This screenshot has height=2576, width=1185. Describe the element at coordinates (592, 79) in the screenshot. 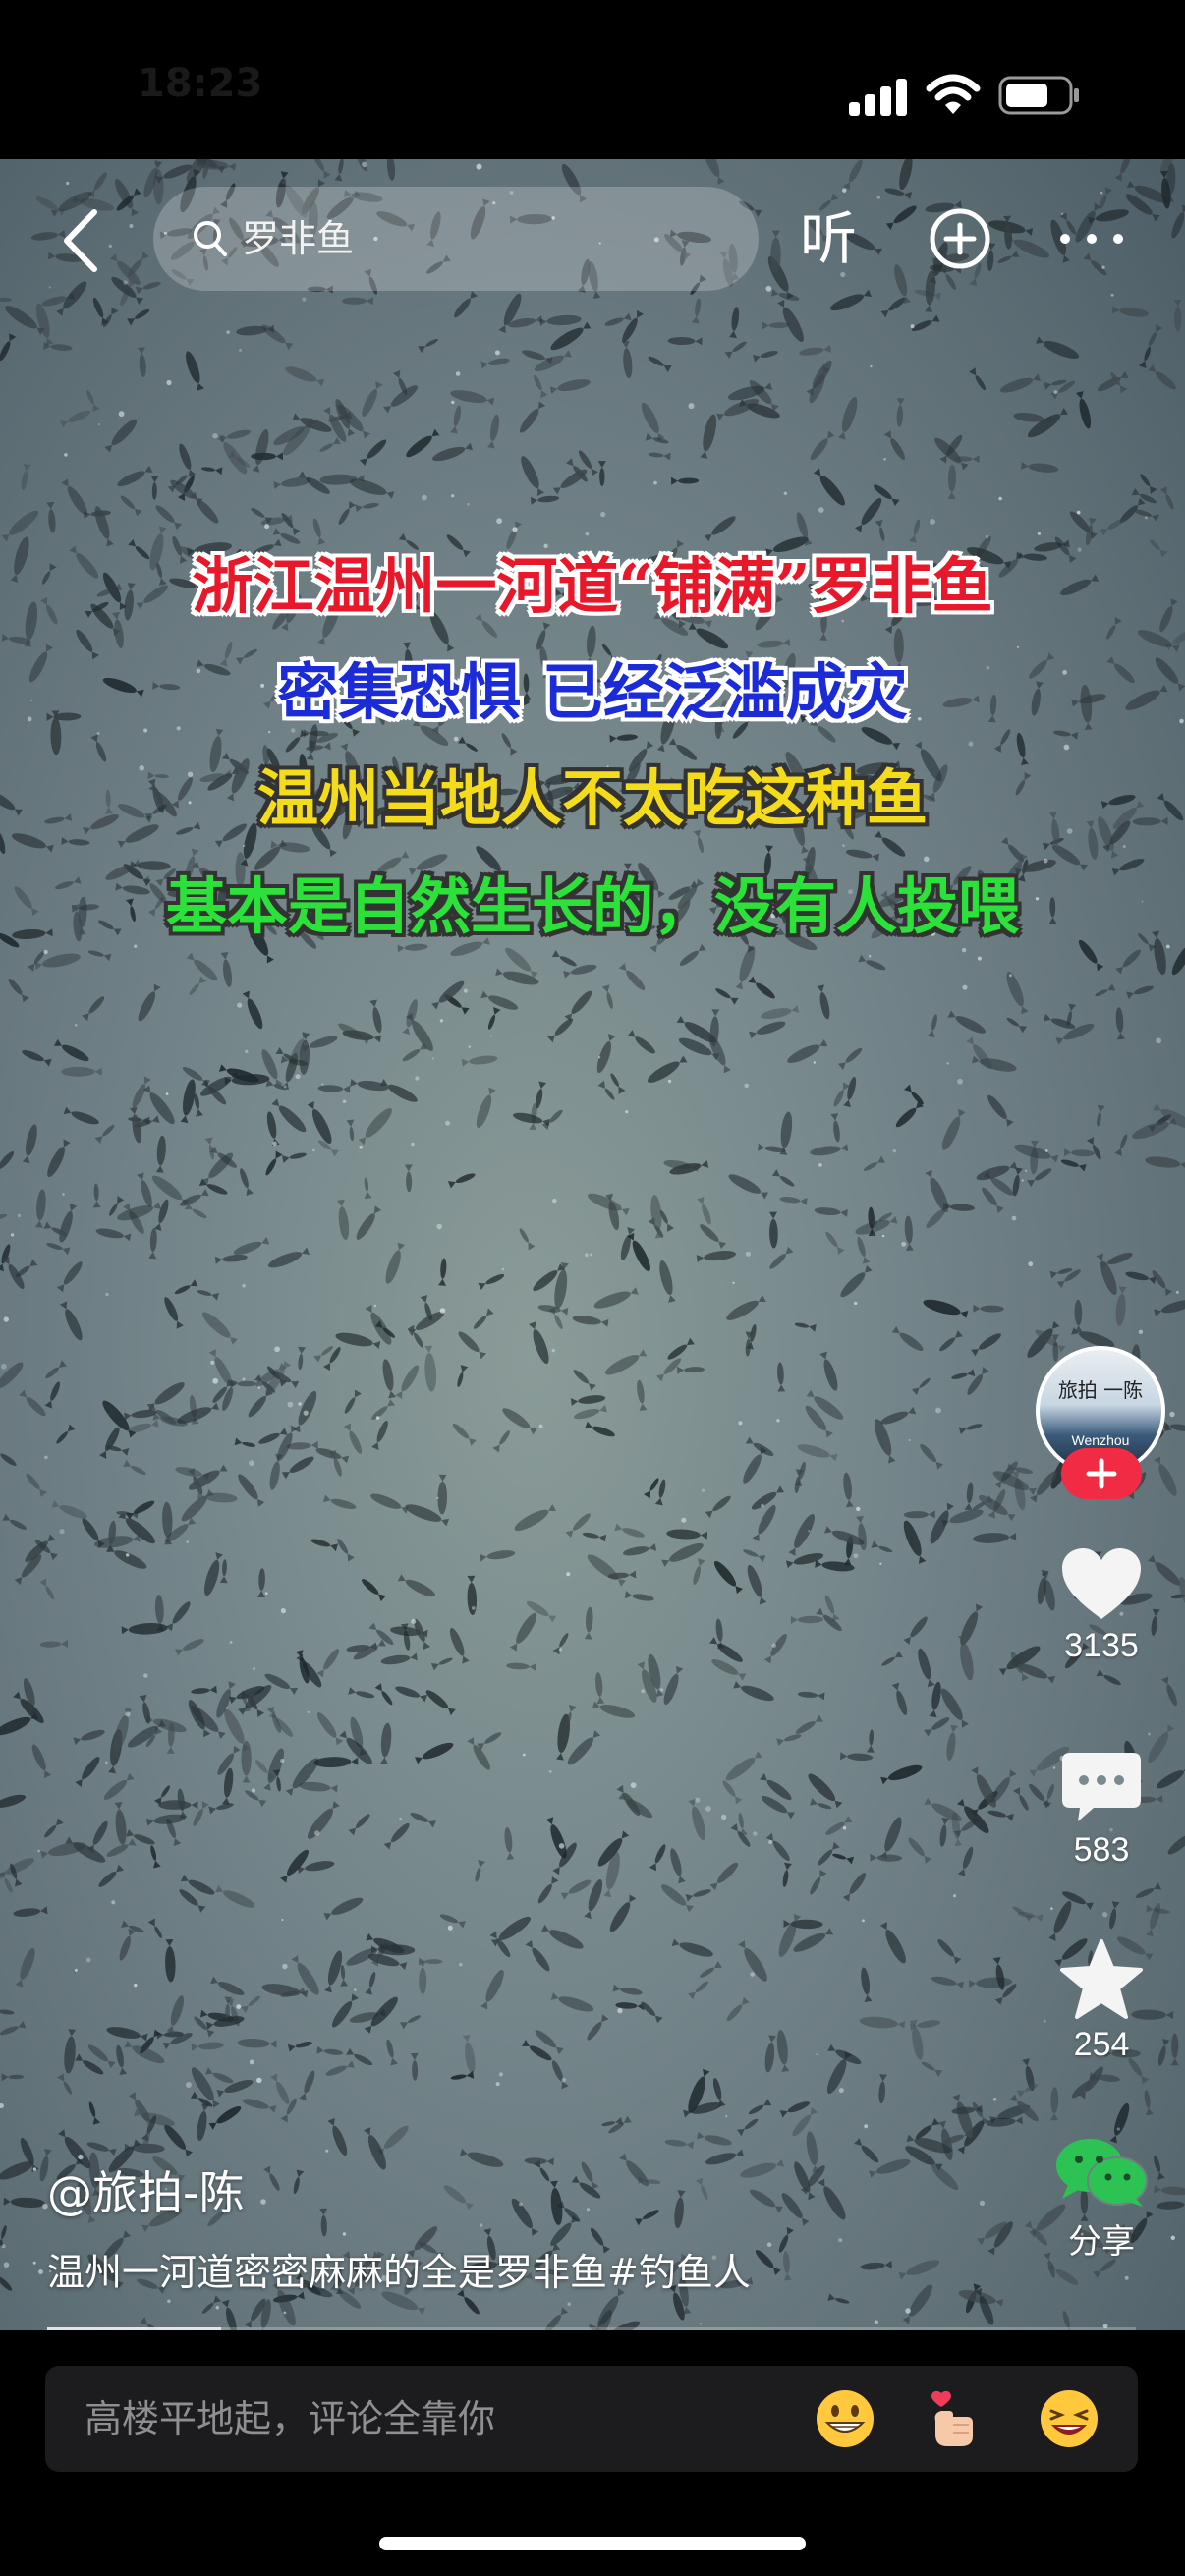

I see `status-bar: 18:23` at that location.